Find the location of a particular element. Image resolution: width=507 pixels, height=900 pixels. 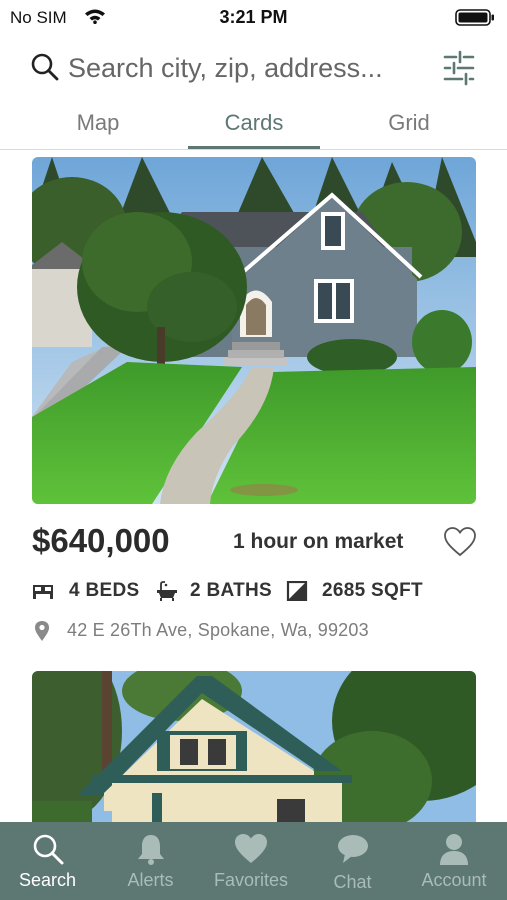

nav-search: Search is located at coordinates (47, 861).